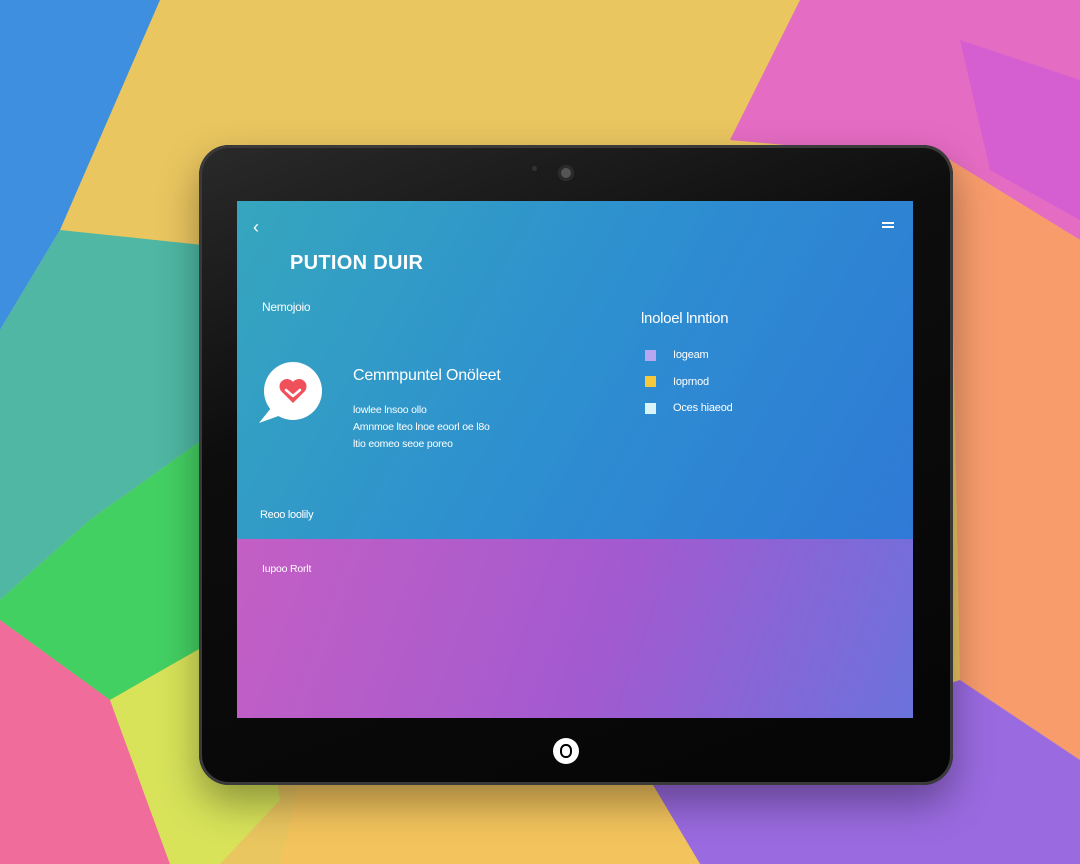  What do you see at coordinates (427, 375) in the screenshot?
I see `card-title: Cemmpuntel Onöleet` at bounding box center [427, 375].